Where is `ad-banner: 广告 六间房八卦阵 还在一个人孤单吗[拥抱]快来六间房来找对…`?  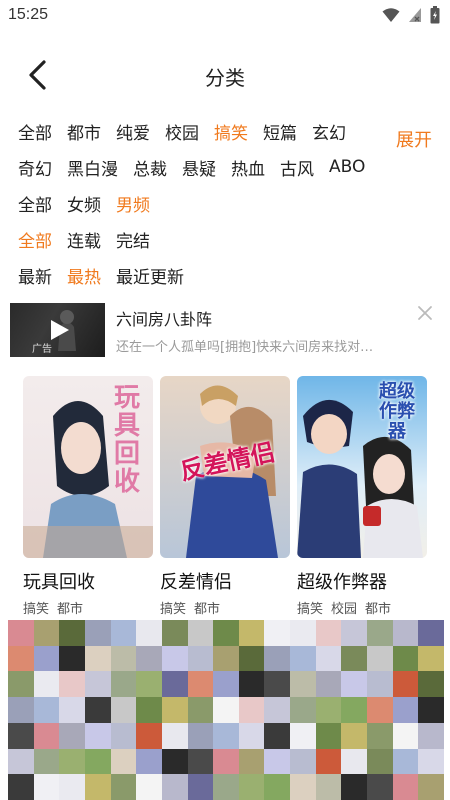
ad-banner: 广告 六间房八卦阵 还在一个人孤单吗[拥抱]快来六间房来找对… is located at coordinates (225, 330).